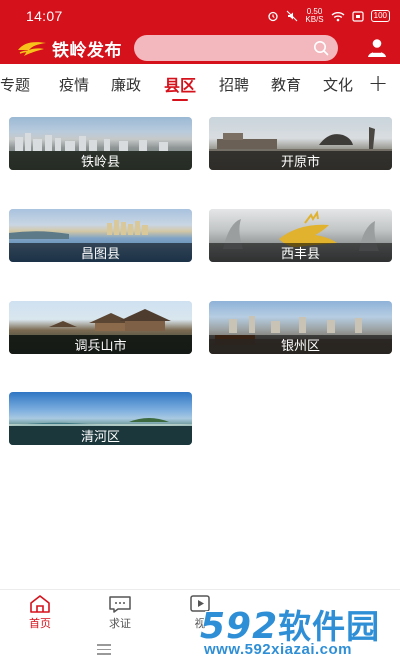 This screenshot has height=666, width=400. I want to click on tab-wenhua: 文化, so click(338, 84).